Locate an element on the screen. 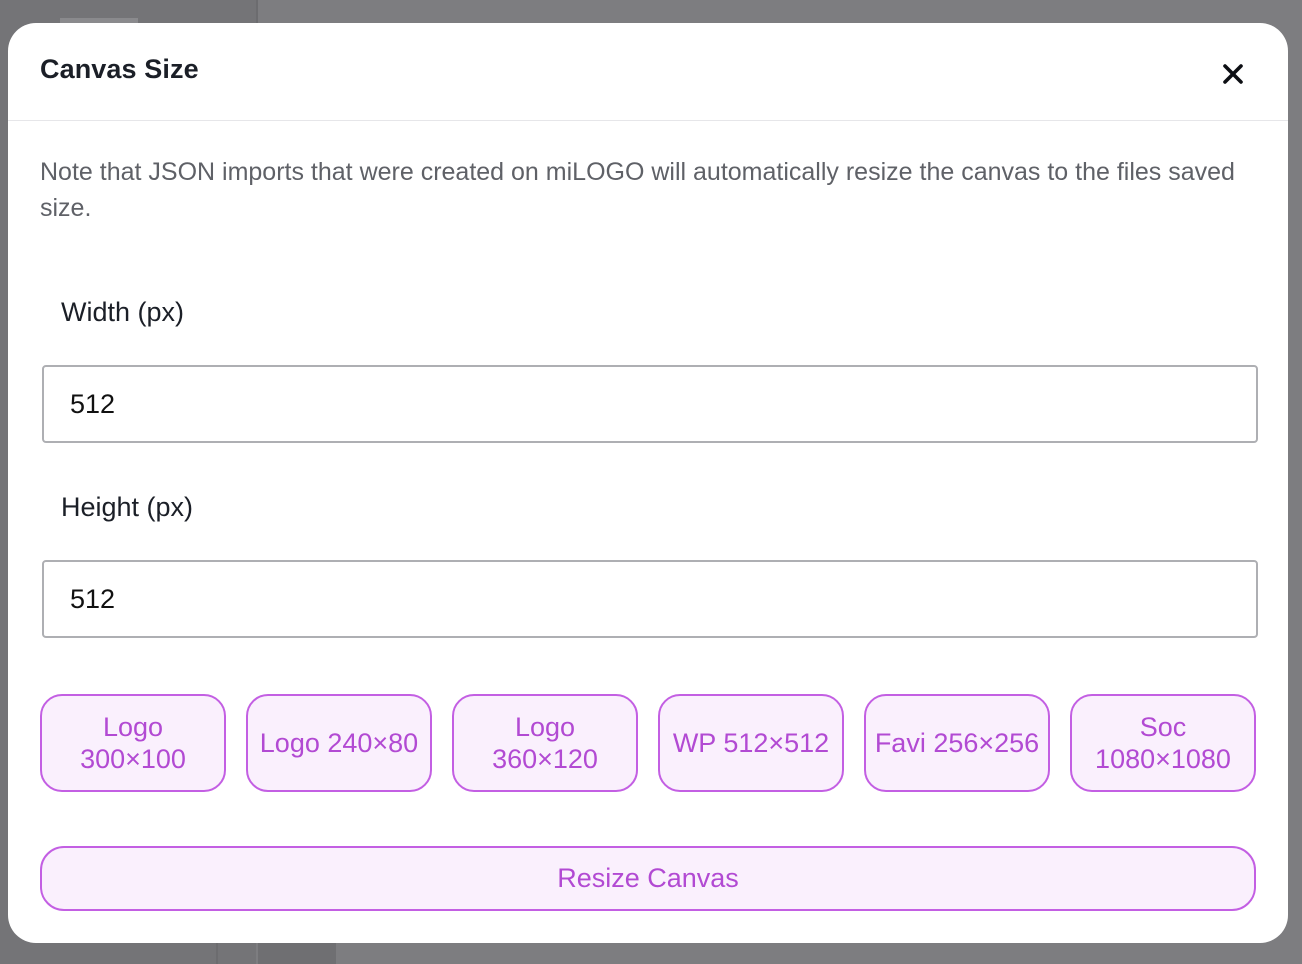 This screenshot has height=964, width=1302. preset-favi-256x256-button: Favi 256×256 is located at coordinates (957, 743).